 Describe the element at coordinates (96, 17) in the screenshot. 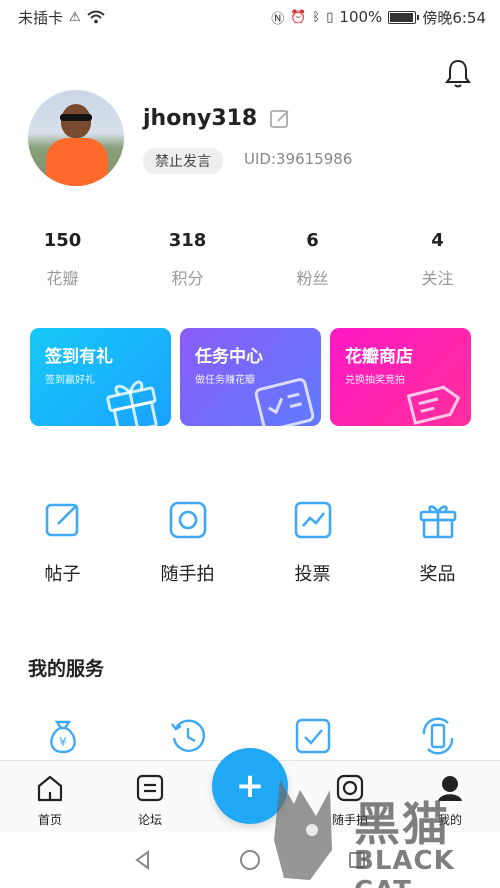

I see `wifi-icon` at that location.